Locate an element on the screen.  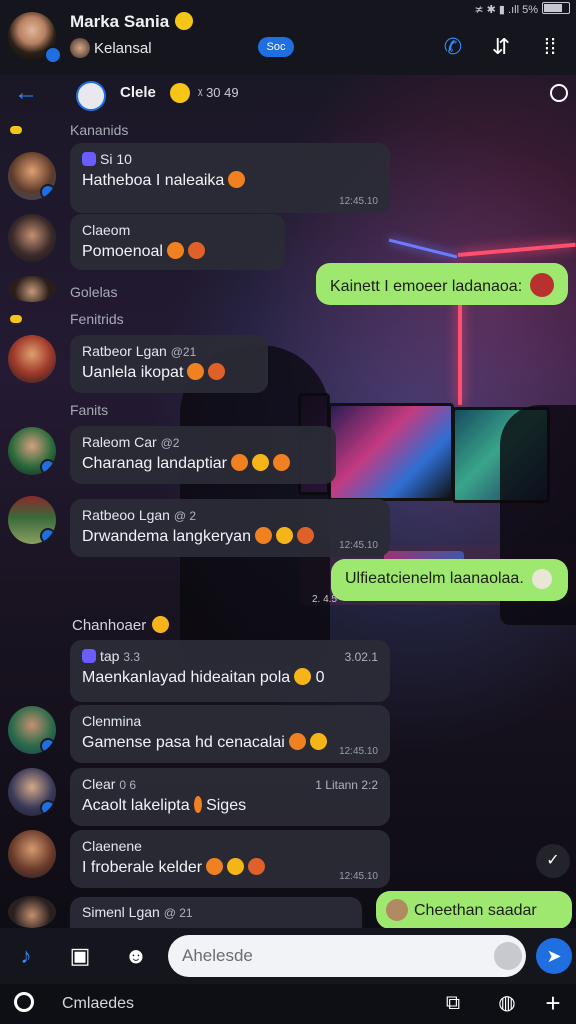
sticker-icon: ▣ is located at coordinates (80, 956).